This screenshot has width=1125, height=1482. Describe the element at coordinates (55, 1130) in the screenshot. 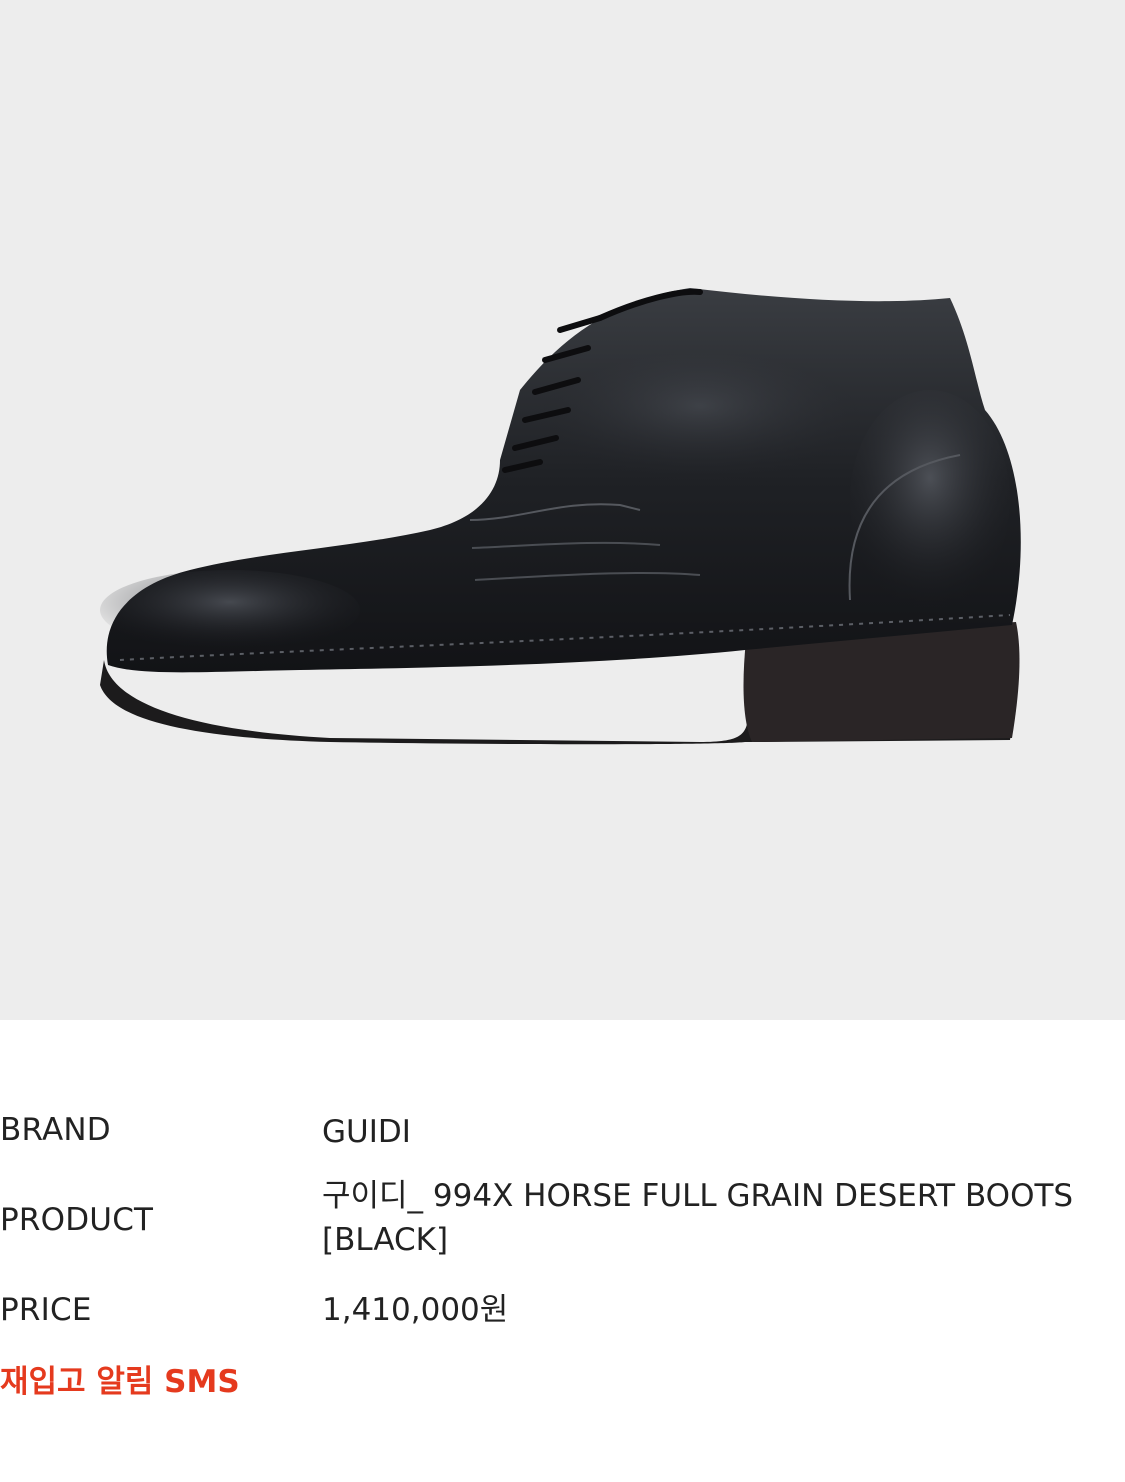

I see `brand-label: BRAND` at that location.